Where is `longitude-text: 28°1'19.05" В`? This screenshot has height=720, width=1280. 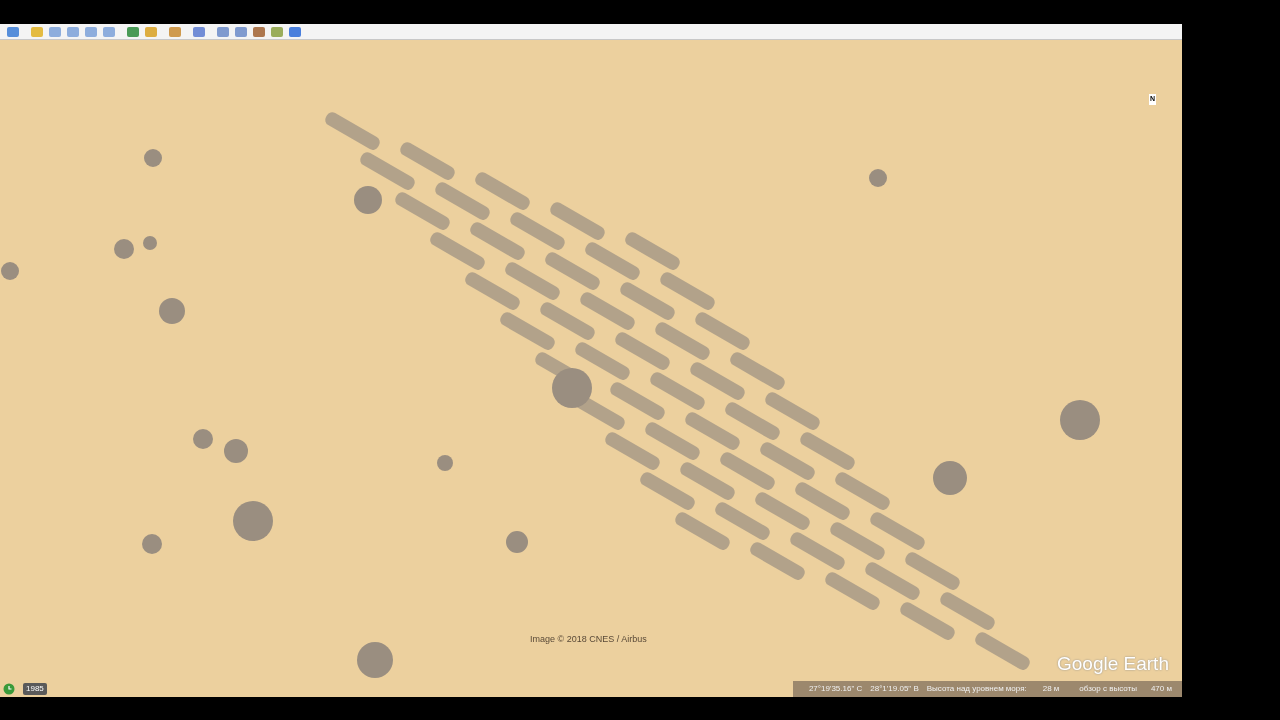 longitude-text: 28°1'19.05" В is located at coordinates (894, 689).